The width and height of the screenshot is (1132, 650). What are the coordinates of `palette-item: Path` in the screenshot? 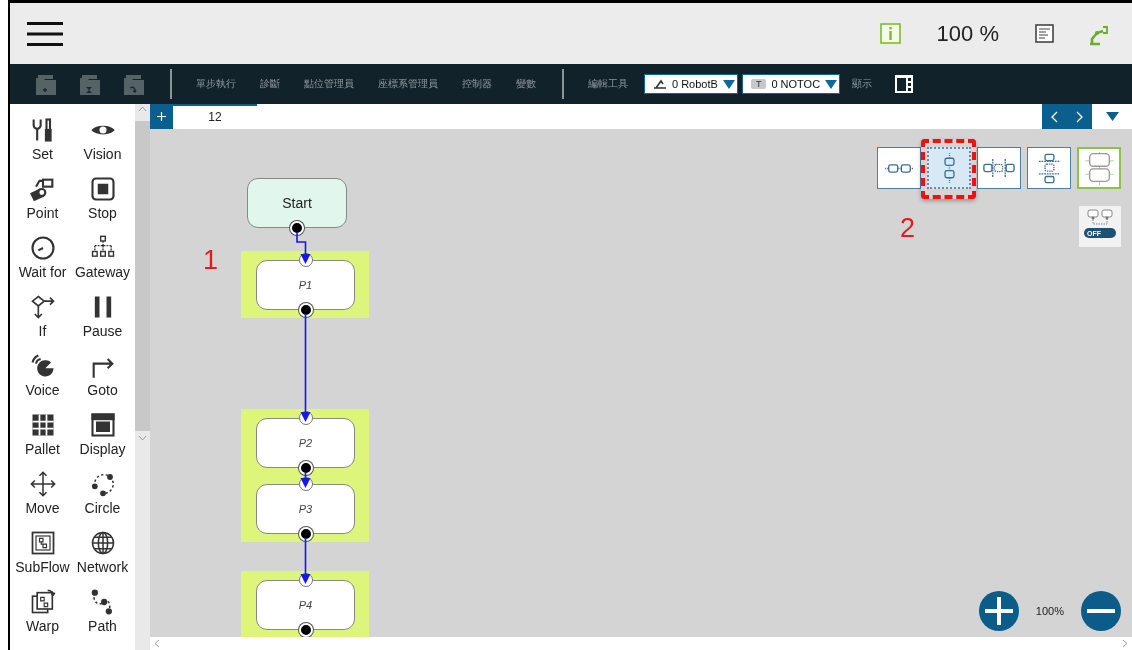 It's located at (102, 617).